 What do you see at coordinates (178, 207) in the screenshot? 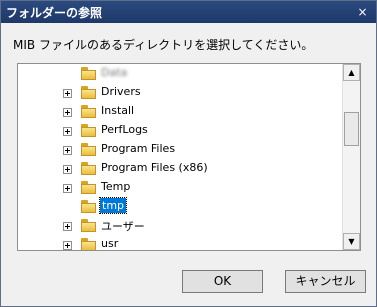
I see `tree-item-selected: tmp` at bounding box center [178, 207].